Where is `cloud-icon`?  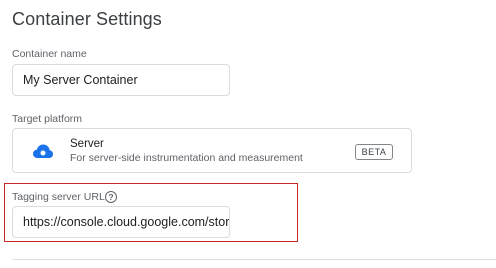
cloud-icon is located at coordinates (43, 151).